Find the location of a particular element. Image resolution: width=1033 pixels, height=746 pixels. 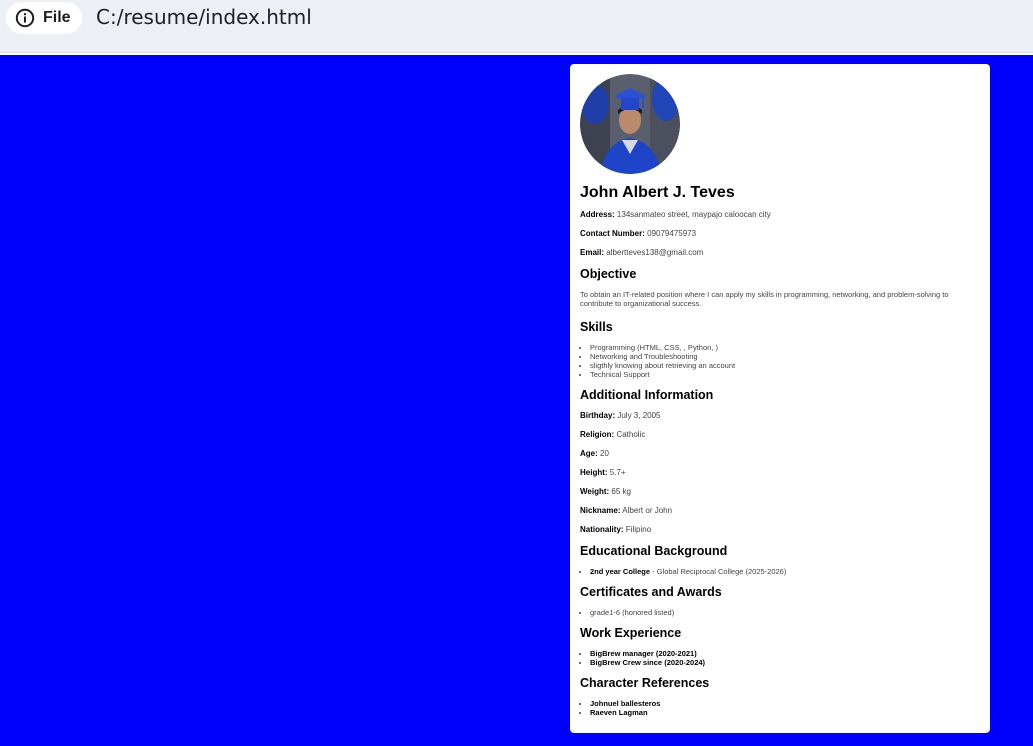

work-item-text: BigBrew manager (2020-2021) is located at coordinates (643, 653).